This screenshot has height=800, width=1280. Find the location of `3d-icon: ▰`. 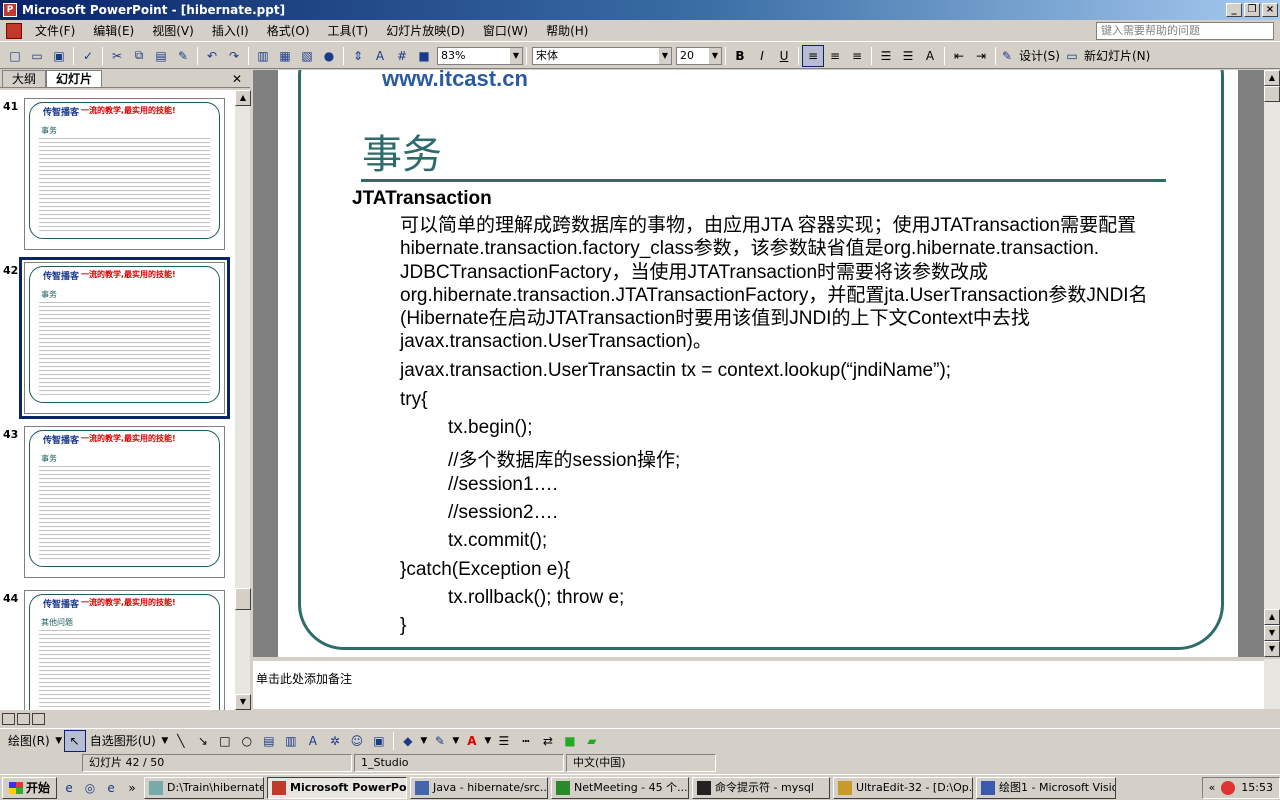

3d-icon: ▰ is located at coordinates (592, 741).